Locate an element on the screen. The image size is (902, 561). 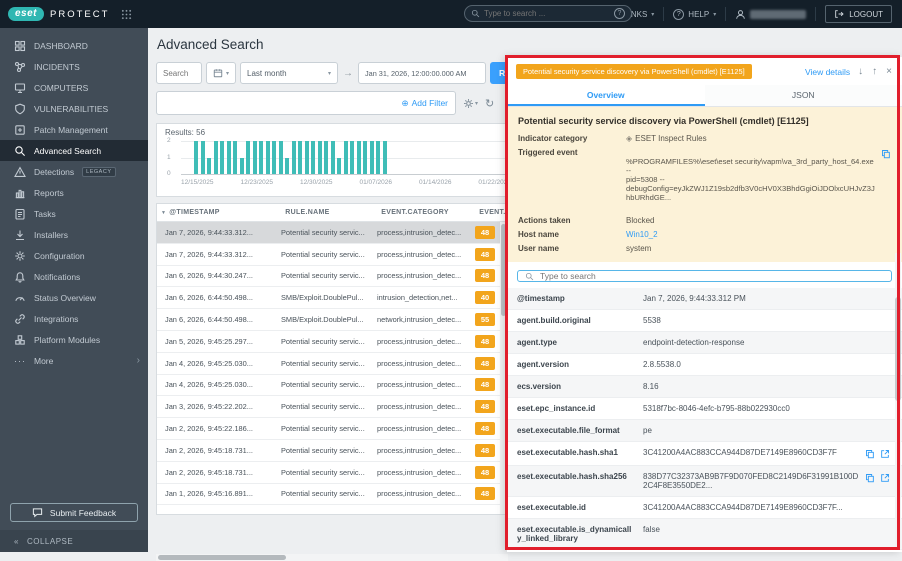
sidebar-item-detections: Detections LEGACY is located at coordinates (74, 171).